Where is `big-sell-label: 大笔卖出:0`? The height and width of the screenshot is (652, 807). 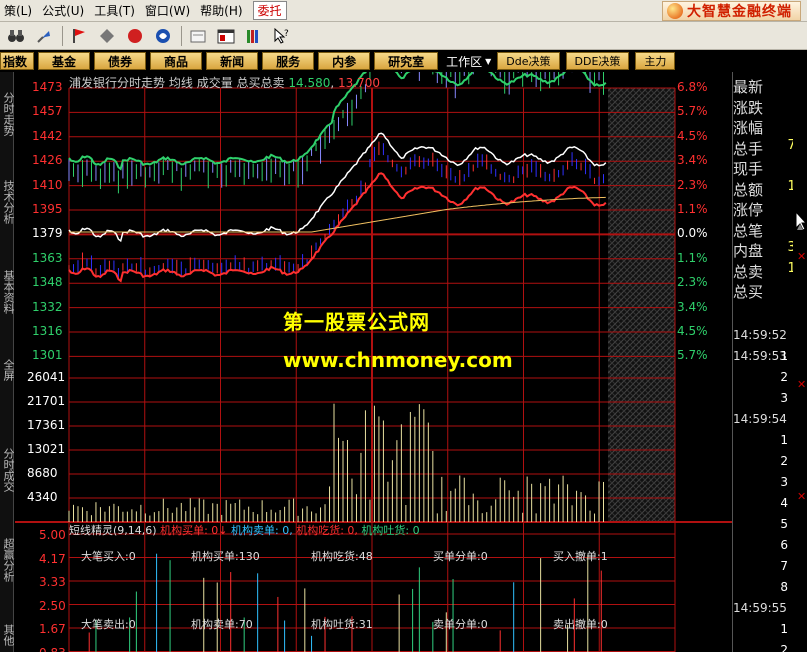
big-sell-label: 大笔卖出:0 is located at coordinates (108, 624).